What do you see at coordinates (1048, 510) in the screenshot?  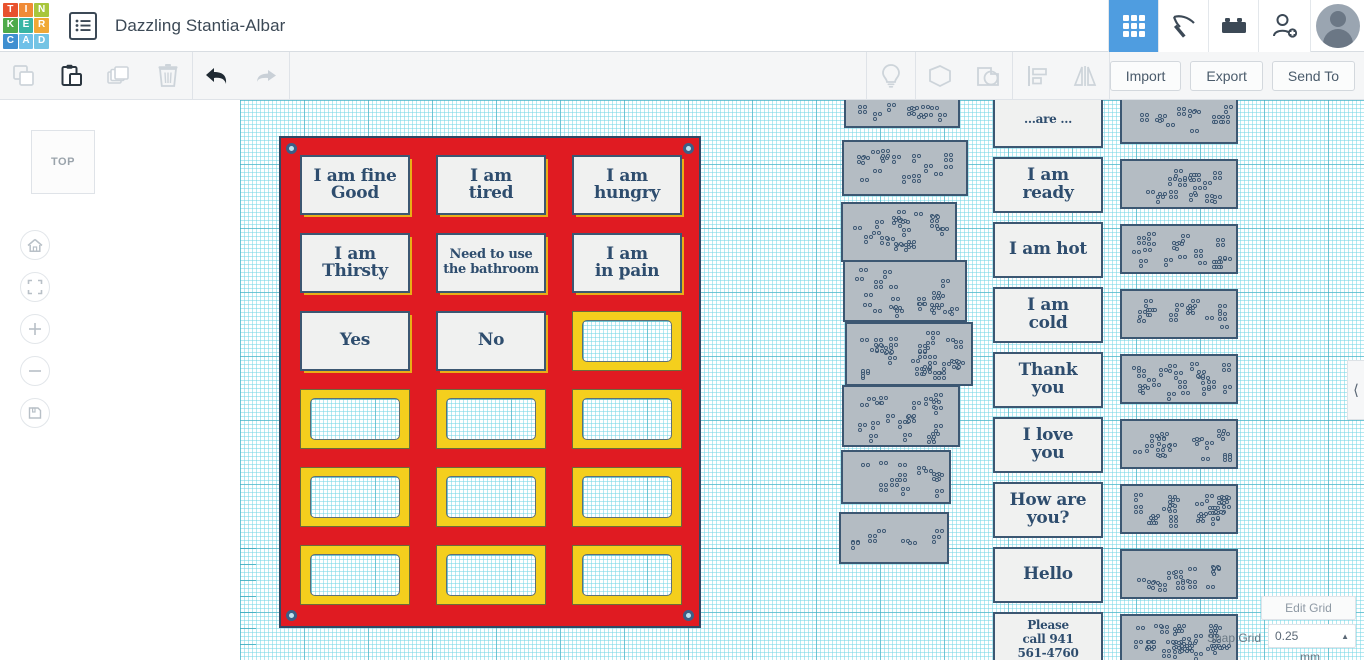 I see `panel-tile-text: How are you?` at bounding box center [1048, 510].